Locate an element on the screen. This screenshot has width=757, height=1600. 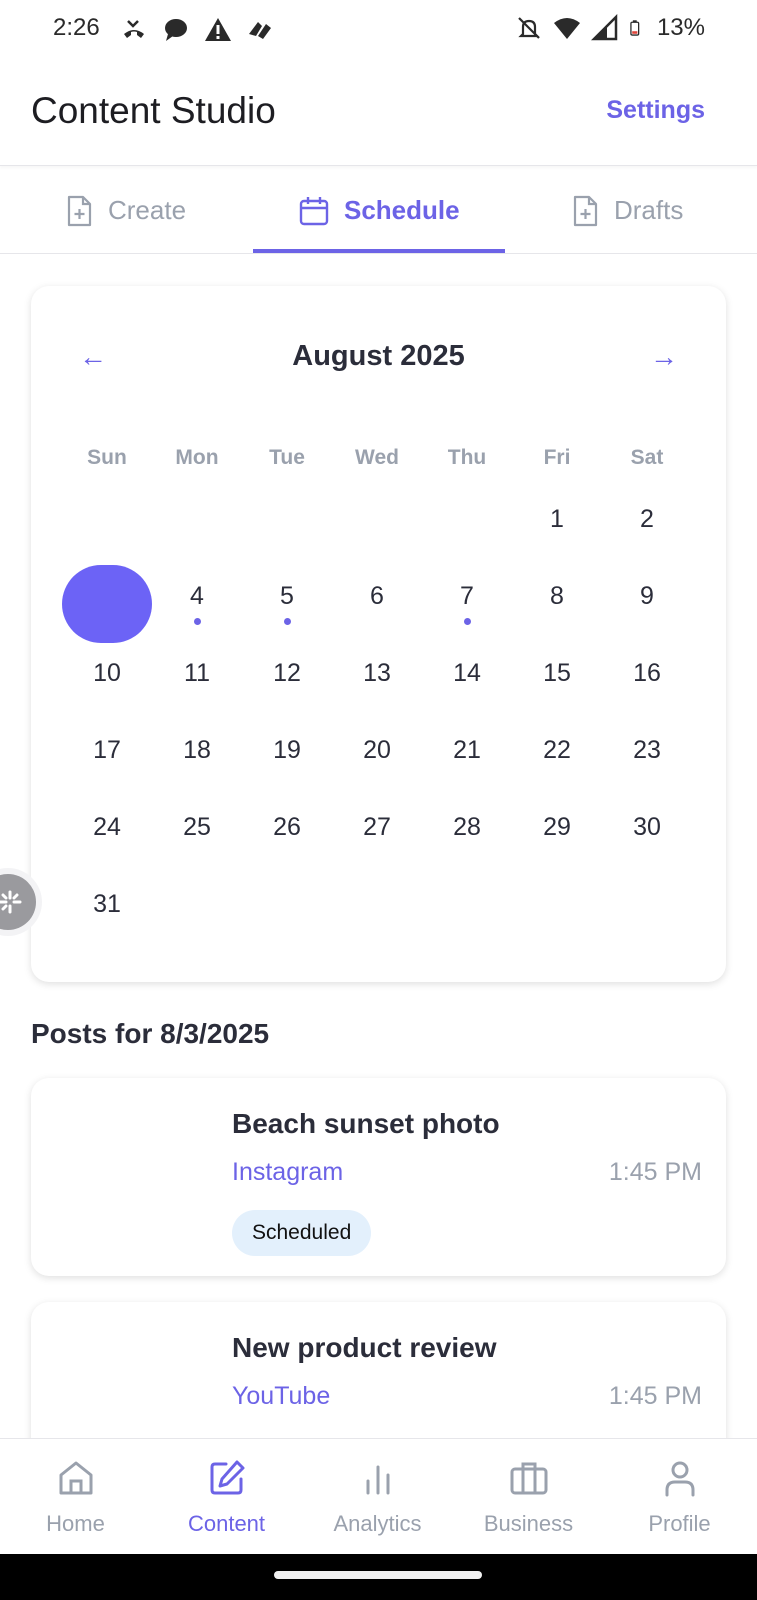
system-navigation-bar is located at coordinates (378, 1577).